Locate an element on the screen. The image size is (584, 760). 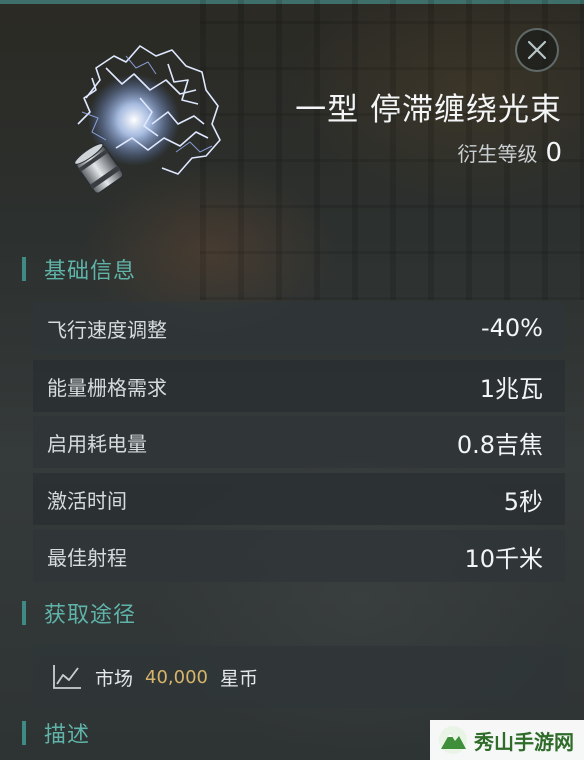
stat-row: 启用耗电量 0.8吉焦 is located at coordinates (299, 442).